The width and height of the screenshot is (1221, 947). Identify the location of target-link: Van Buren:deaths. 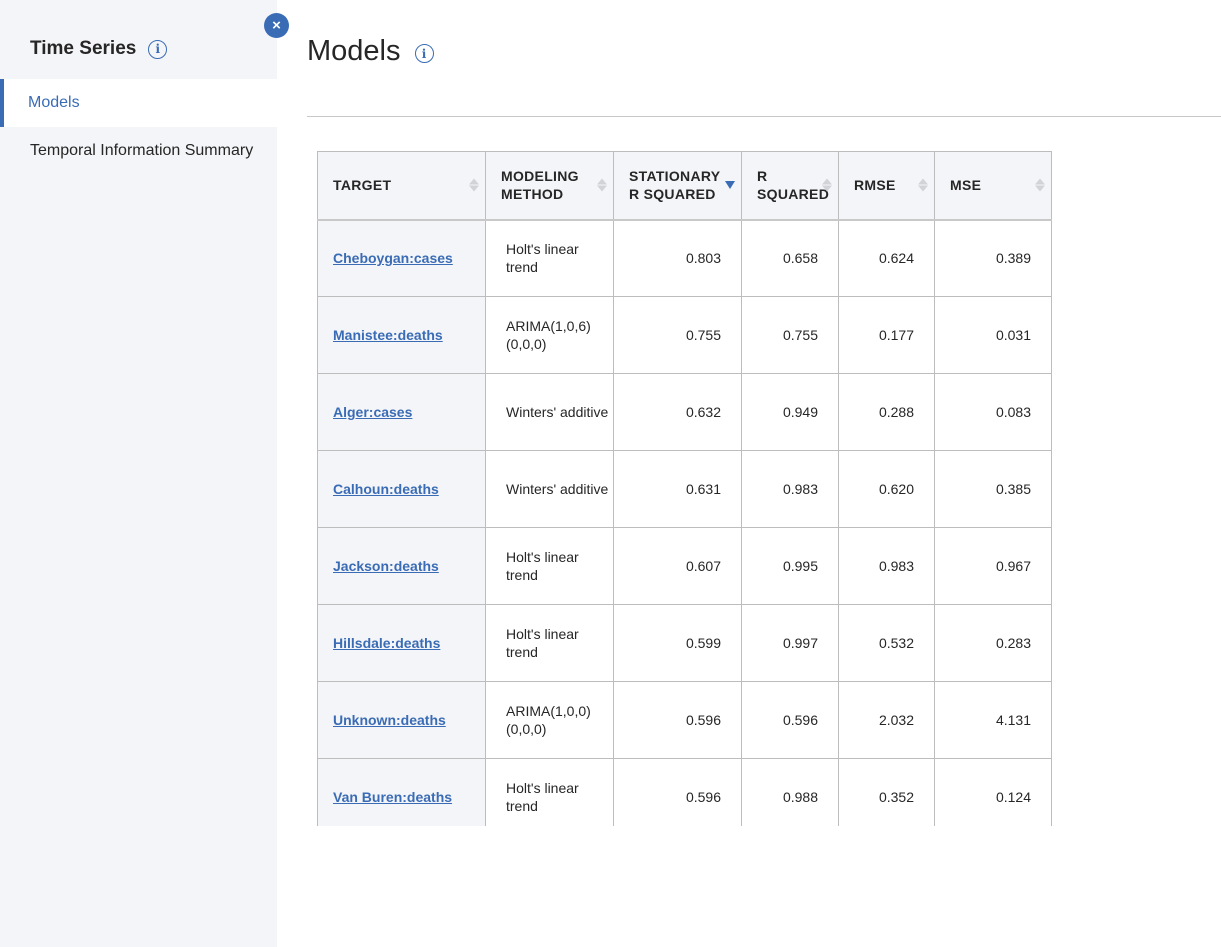
(392, 797).